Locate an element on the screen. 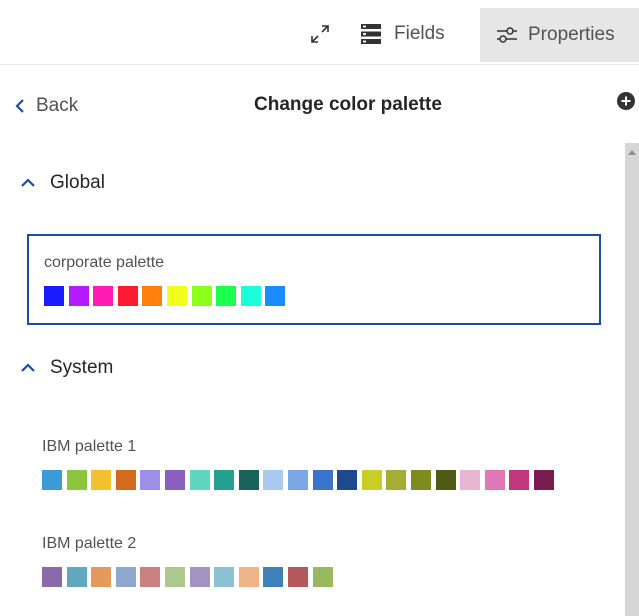 The image size is (639, 616). properties-button: Properties is located at coordinates (559, 35).